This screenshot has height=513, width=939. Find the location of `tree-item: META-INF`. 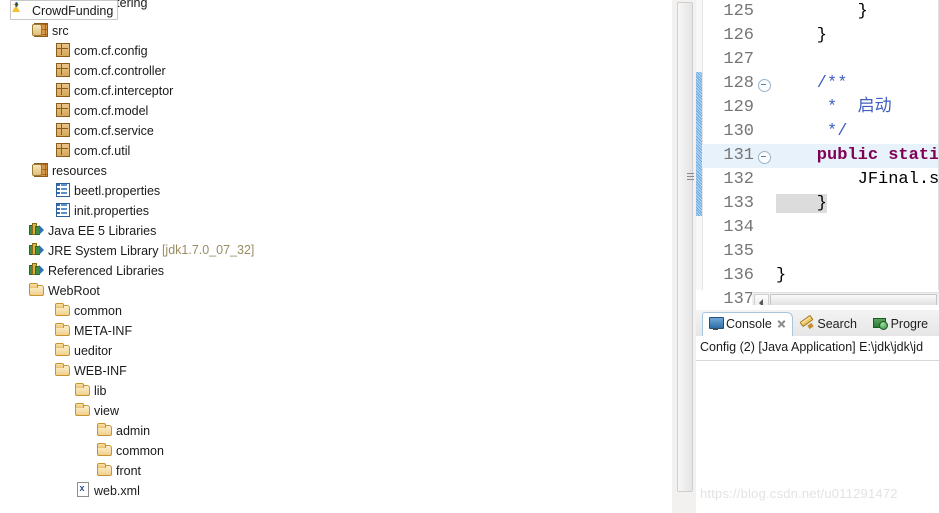

tree-item: META-INF is located at coordinates (336, 330).